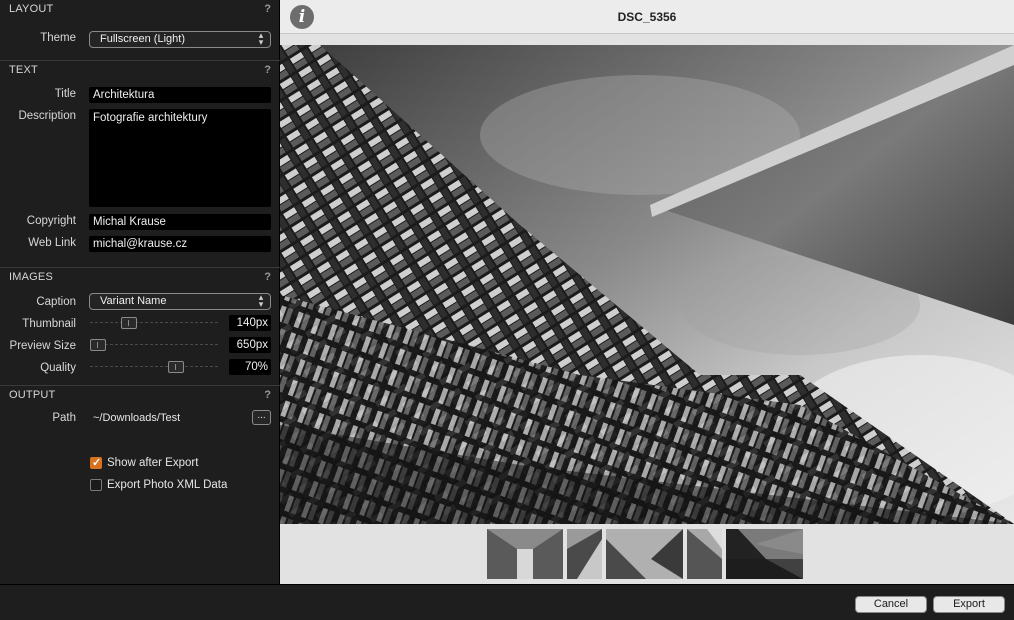 The height and width of the screenshot is (620, 1014). What do you see at coordinates (140, 10) in the screenshot?
I see `layout-section-header: LAYOUT ?` at bounding box center [140, 10].